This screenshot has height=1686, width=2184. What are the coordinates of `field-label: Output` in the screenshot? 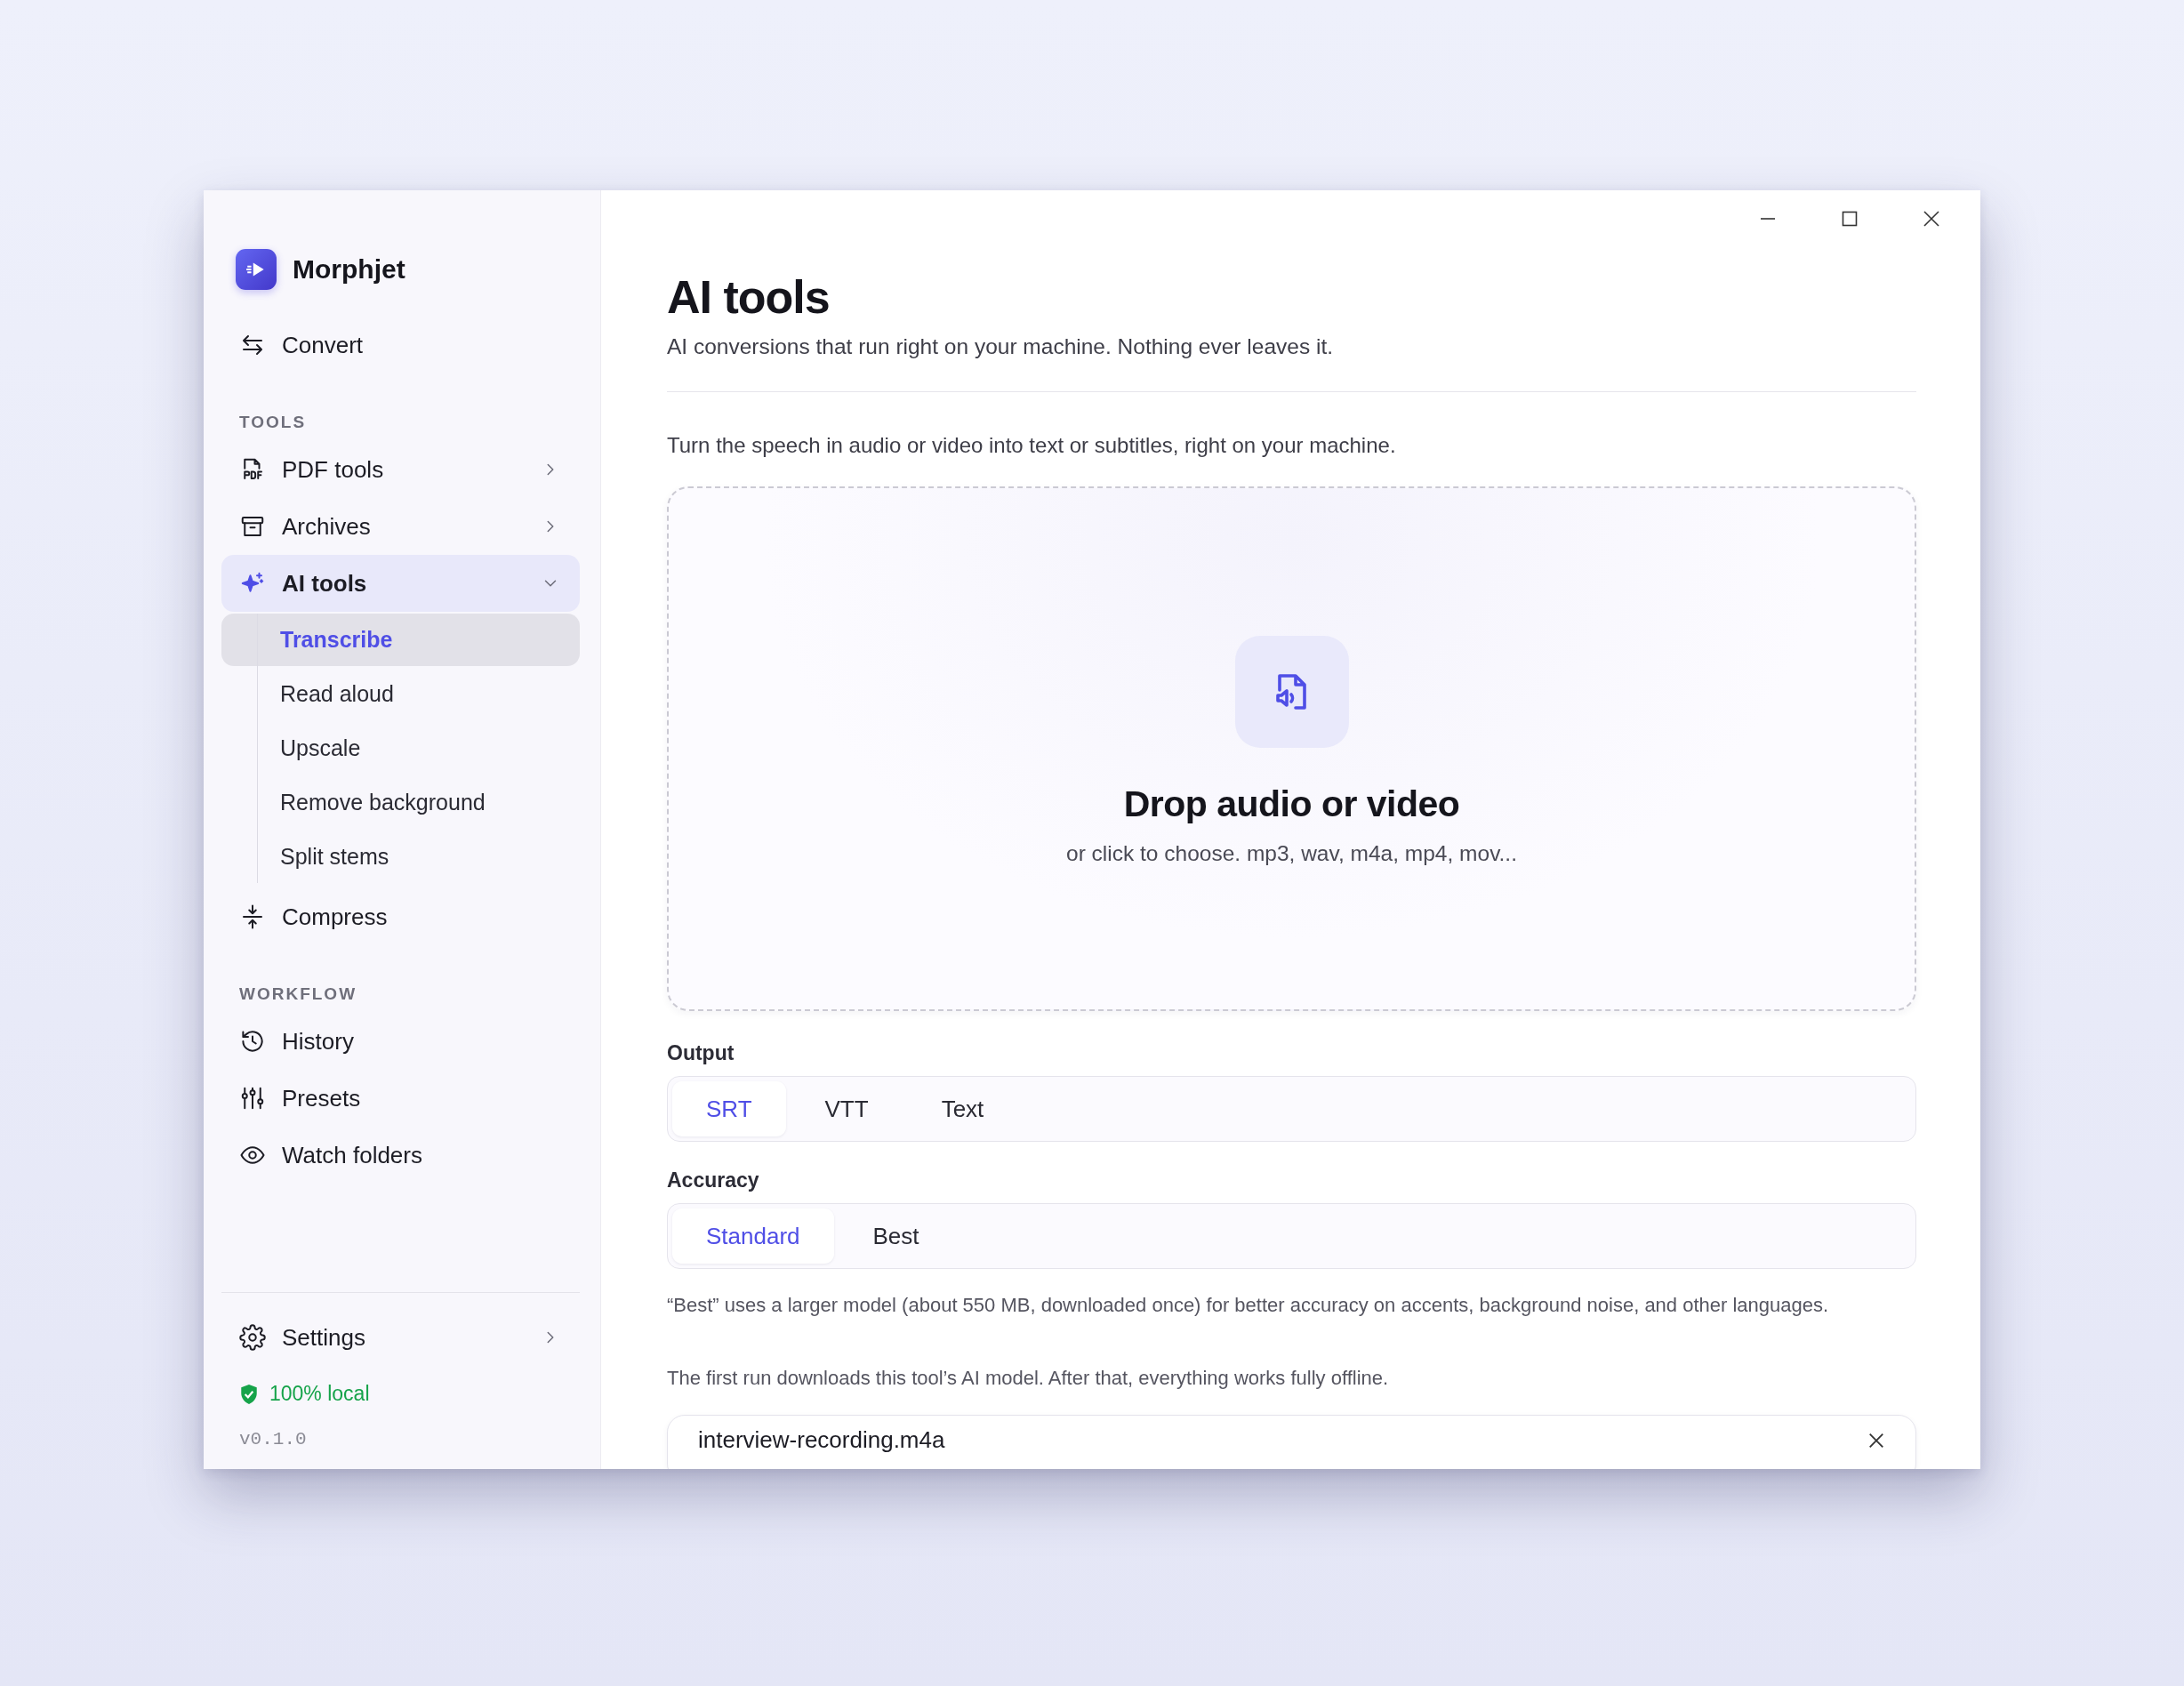 It's located at (701, 1053).